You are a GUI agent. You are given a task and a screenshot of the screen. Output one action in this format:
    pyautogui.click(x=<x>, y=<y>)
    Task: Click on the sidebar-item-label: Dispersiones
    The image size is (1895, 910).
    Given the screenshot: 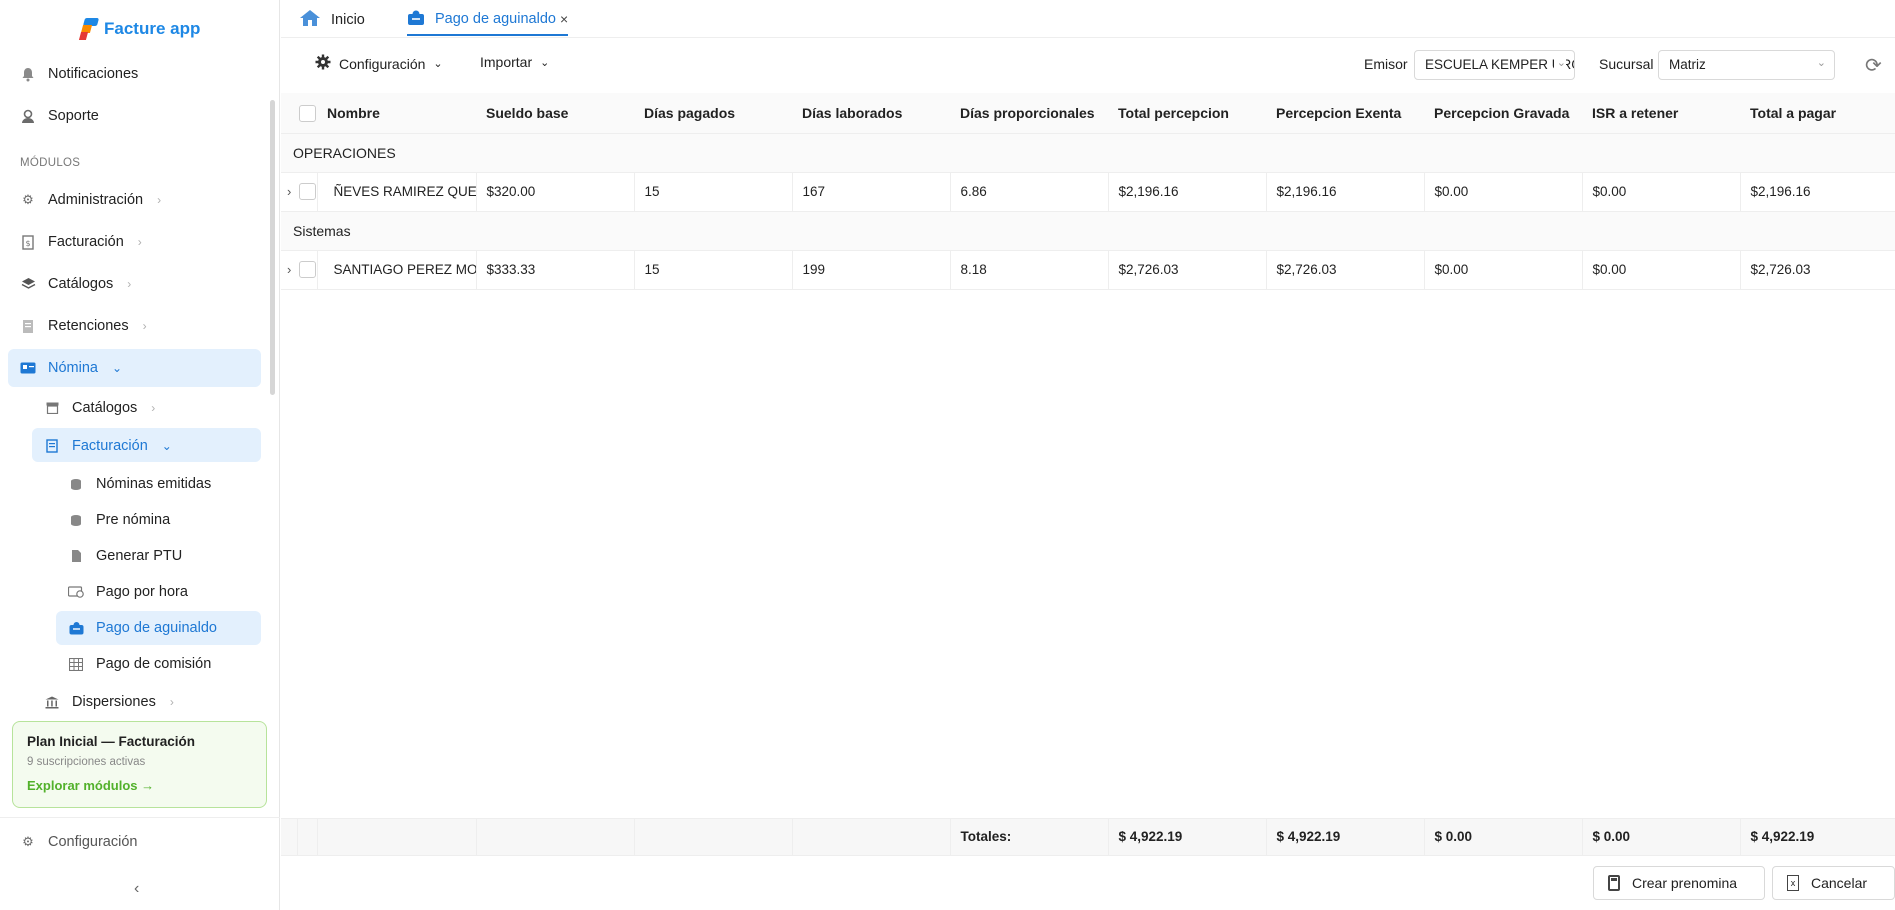 What is the action you would take?
    pyautogui.click(x=114, y=702)
    